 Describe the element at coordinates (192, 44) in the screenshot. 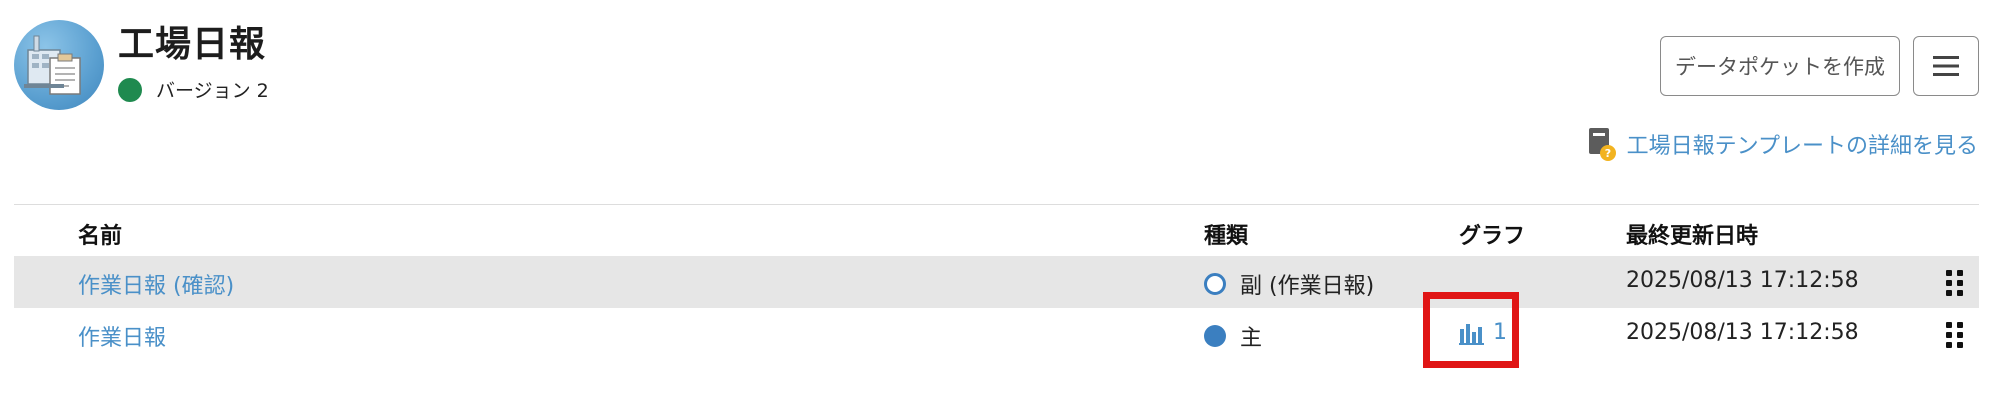

I see `page-title: 工場日報` at that location.